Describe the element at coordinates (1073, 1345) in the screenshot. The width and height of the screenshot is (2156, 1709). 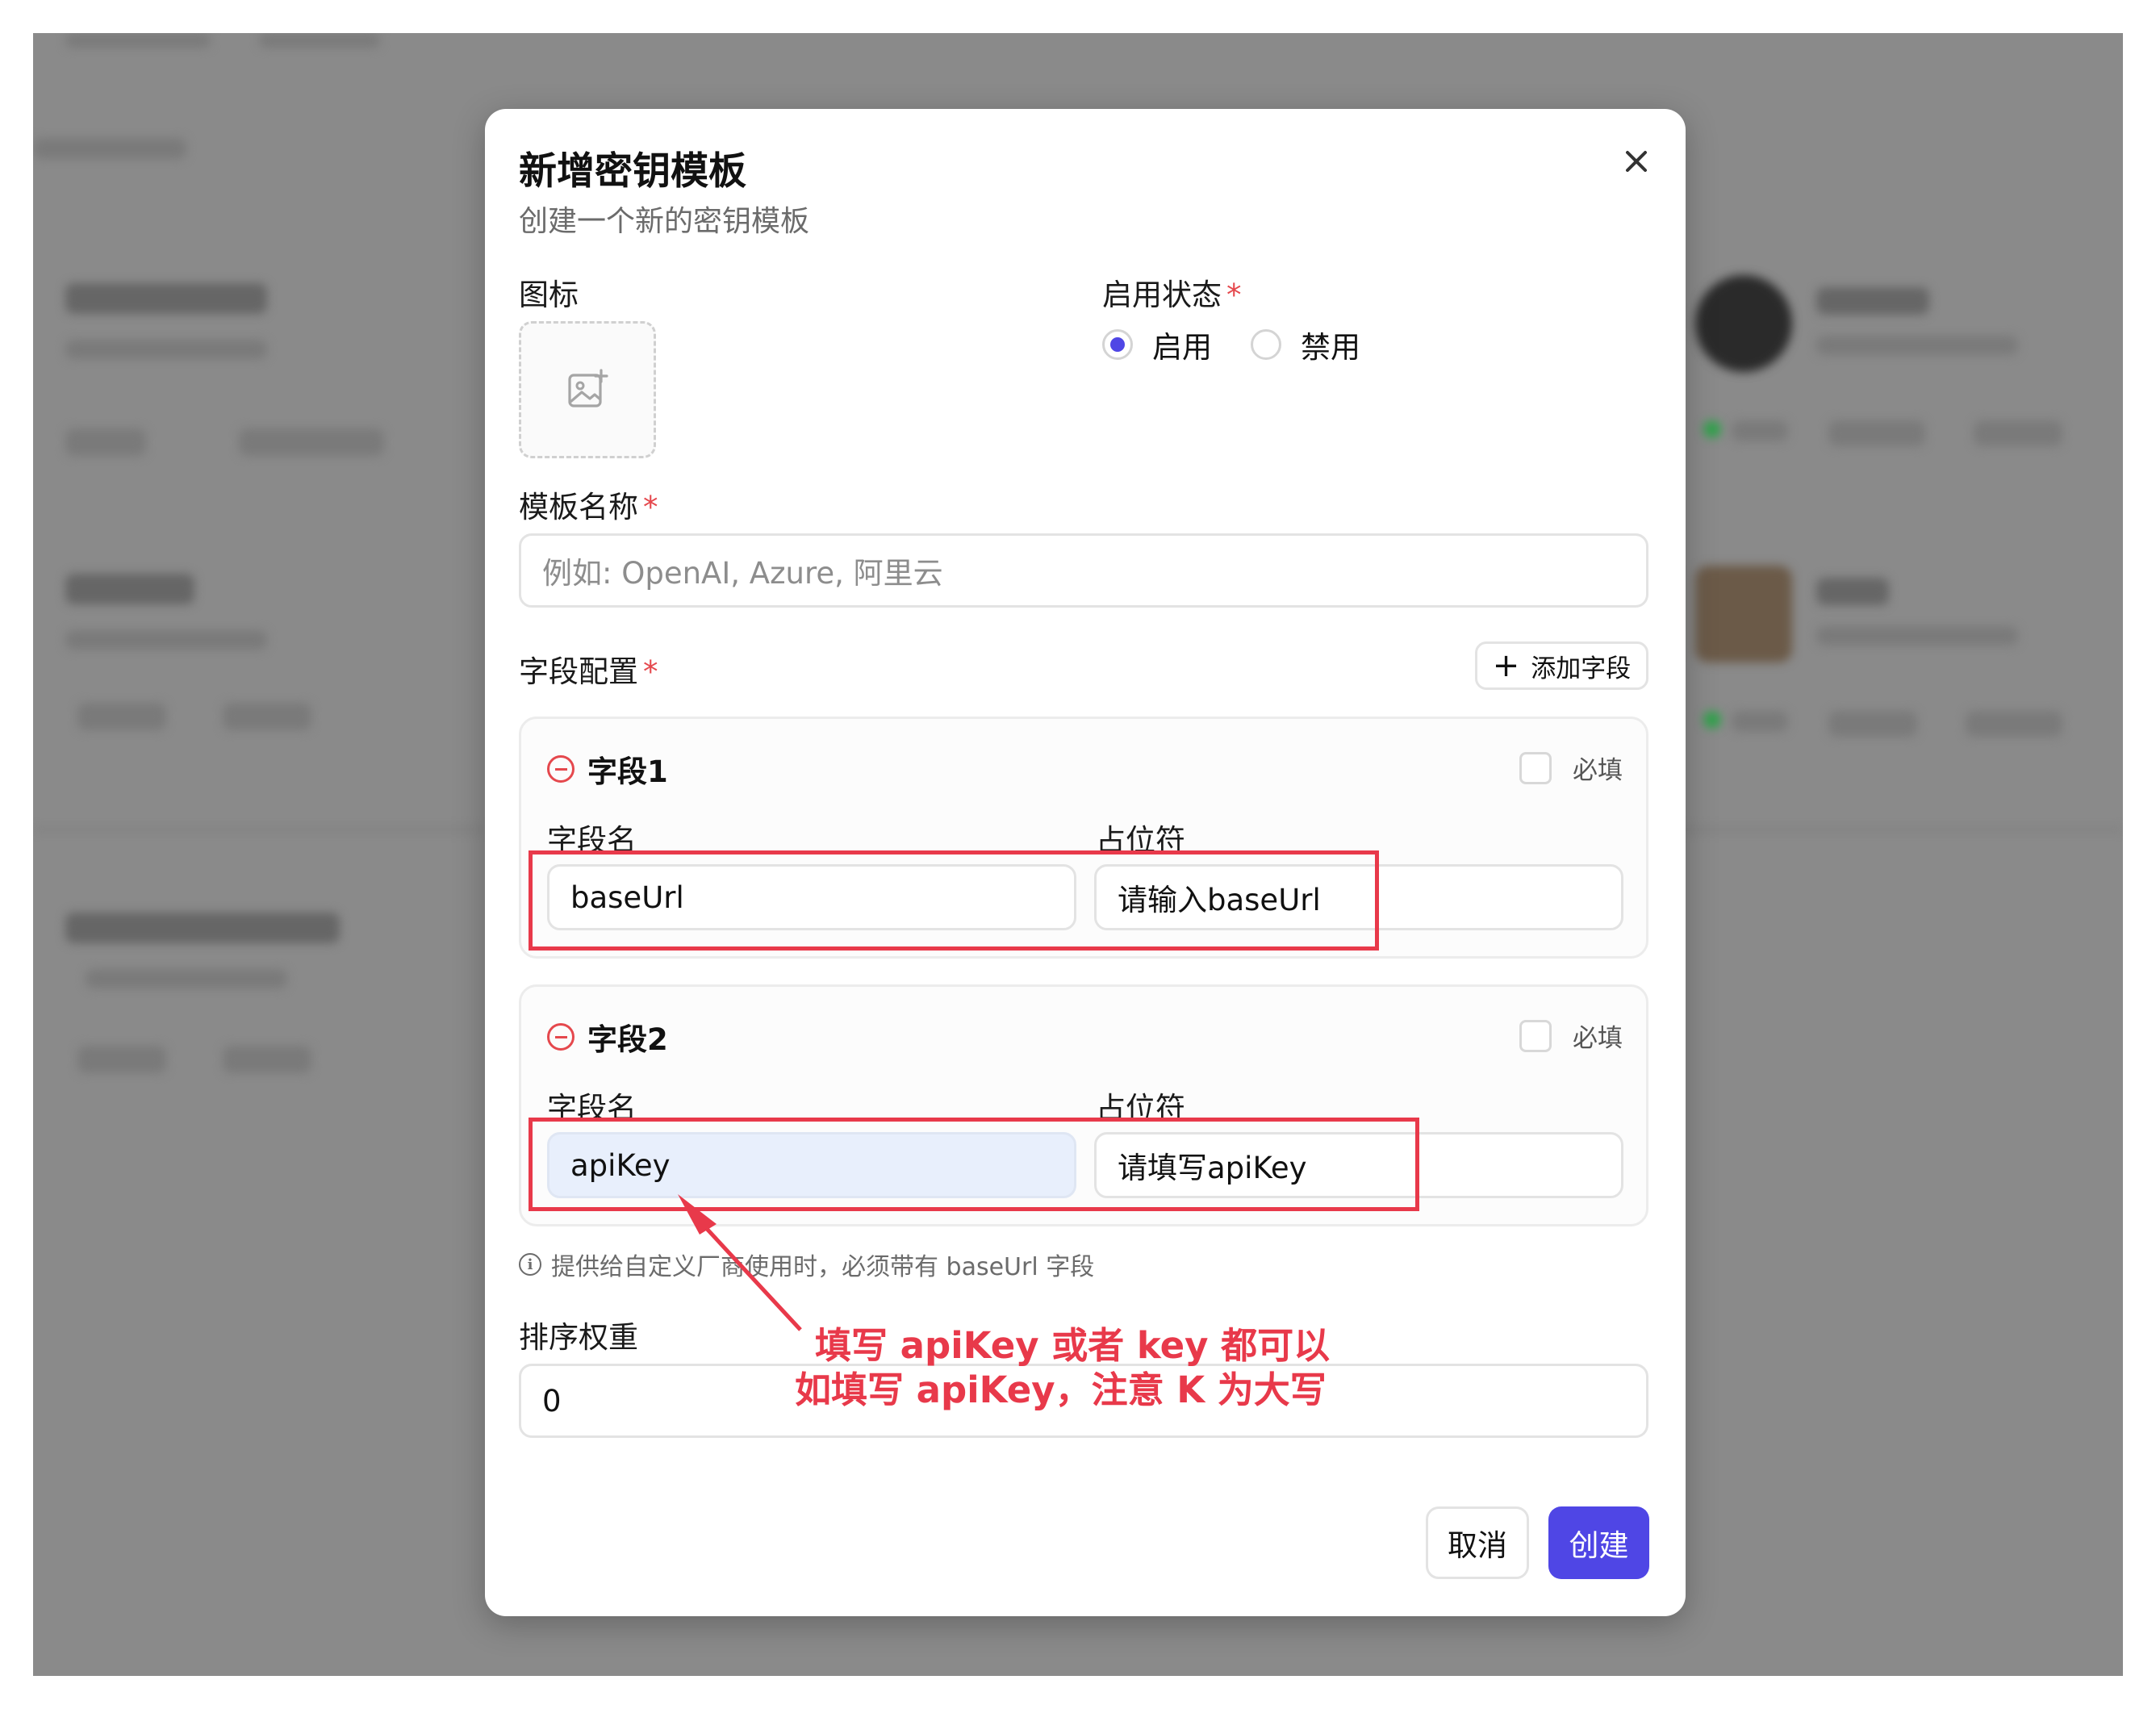
I see `annotation-line-1: 填写 apiKey 或者 key 都可以` at that location.